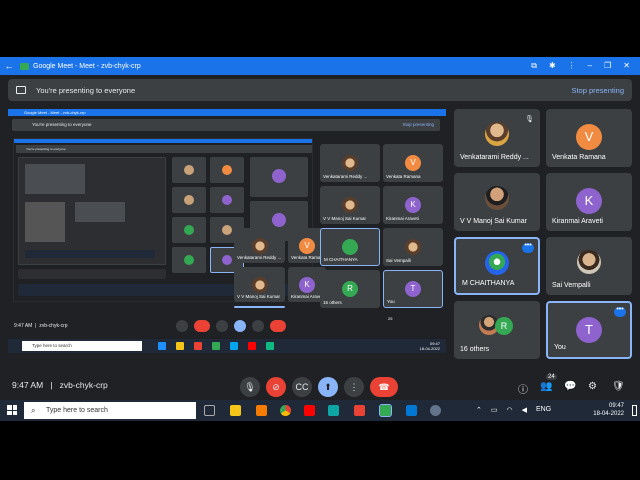  What do you see at coordinates (307, 296) in the screenshot?
I see `nested-tile-name: Kiranmai Araveti` at bounding box center [307, 296].